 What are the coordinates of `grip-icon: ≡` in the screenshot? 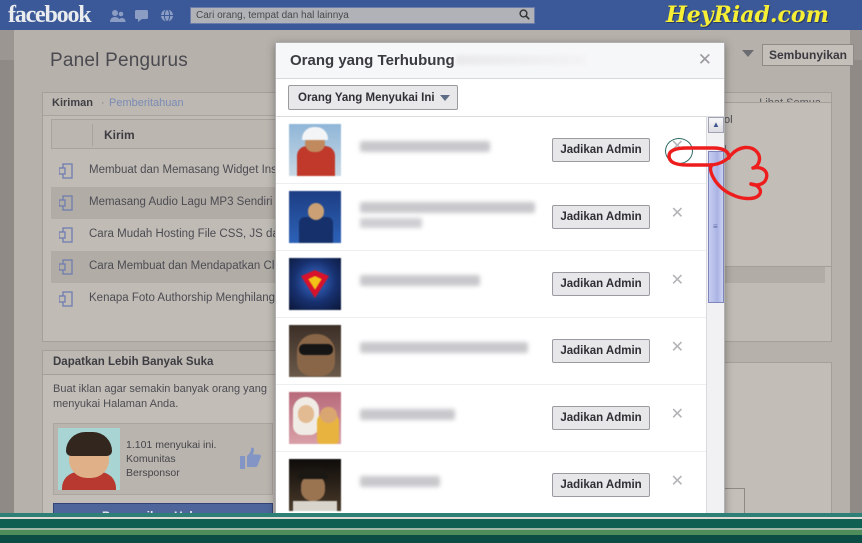 It's located at (715, 226).